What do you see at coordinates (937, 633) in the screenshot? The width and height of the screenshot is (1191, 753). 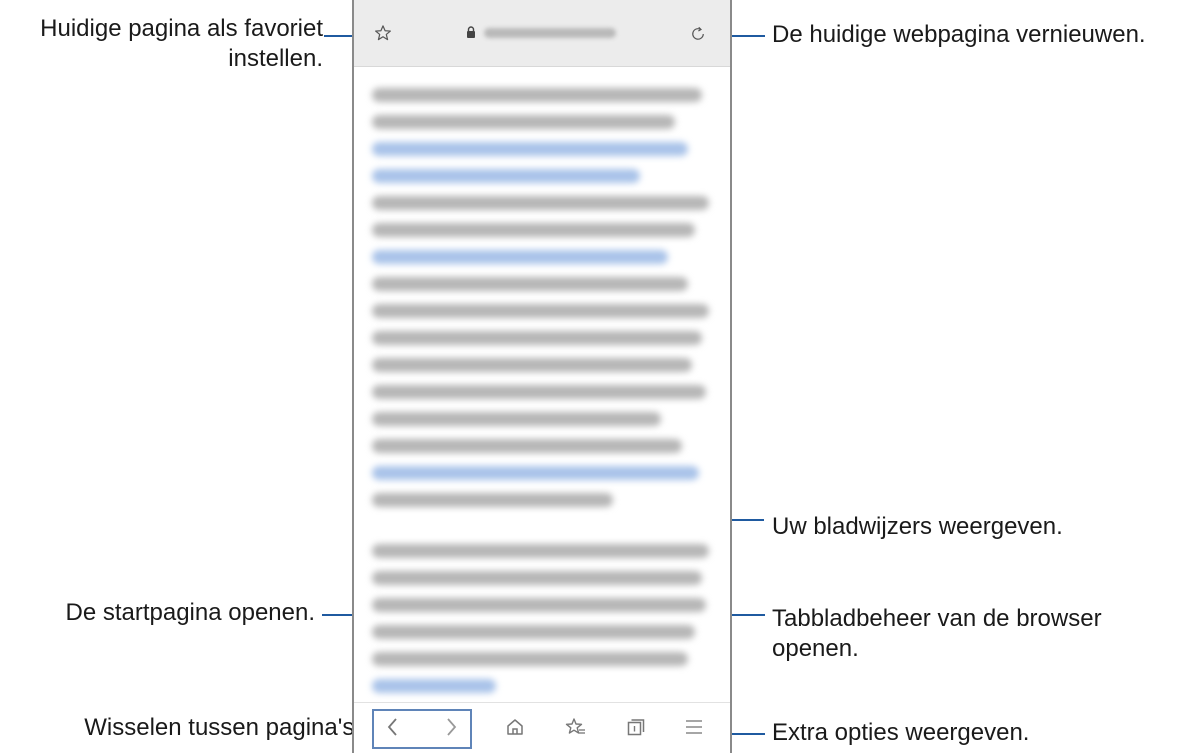 I see `callout-tabs: Tabbladbeheer van de browser openen.` at bounding box center [937, 633].